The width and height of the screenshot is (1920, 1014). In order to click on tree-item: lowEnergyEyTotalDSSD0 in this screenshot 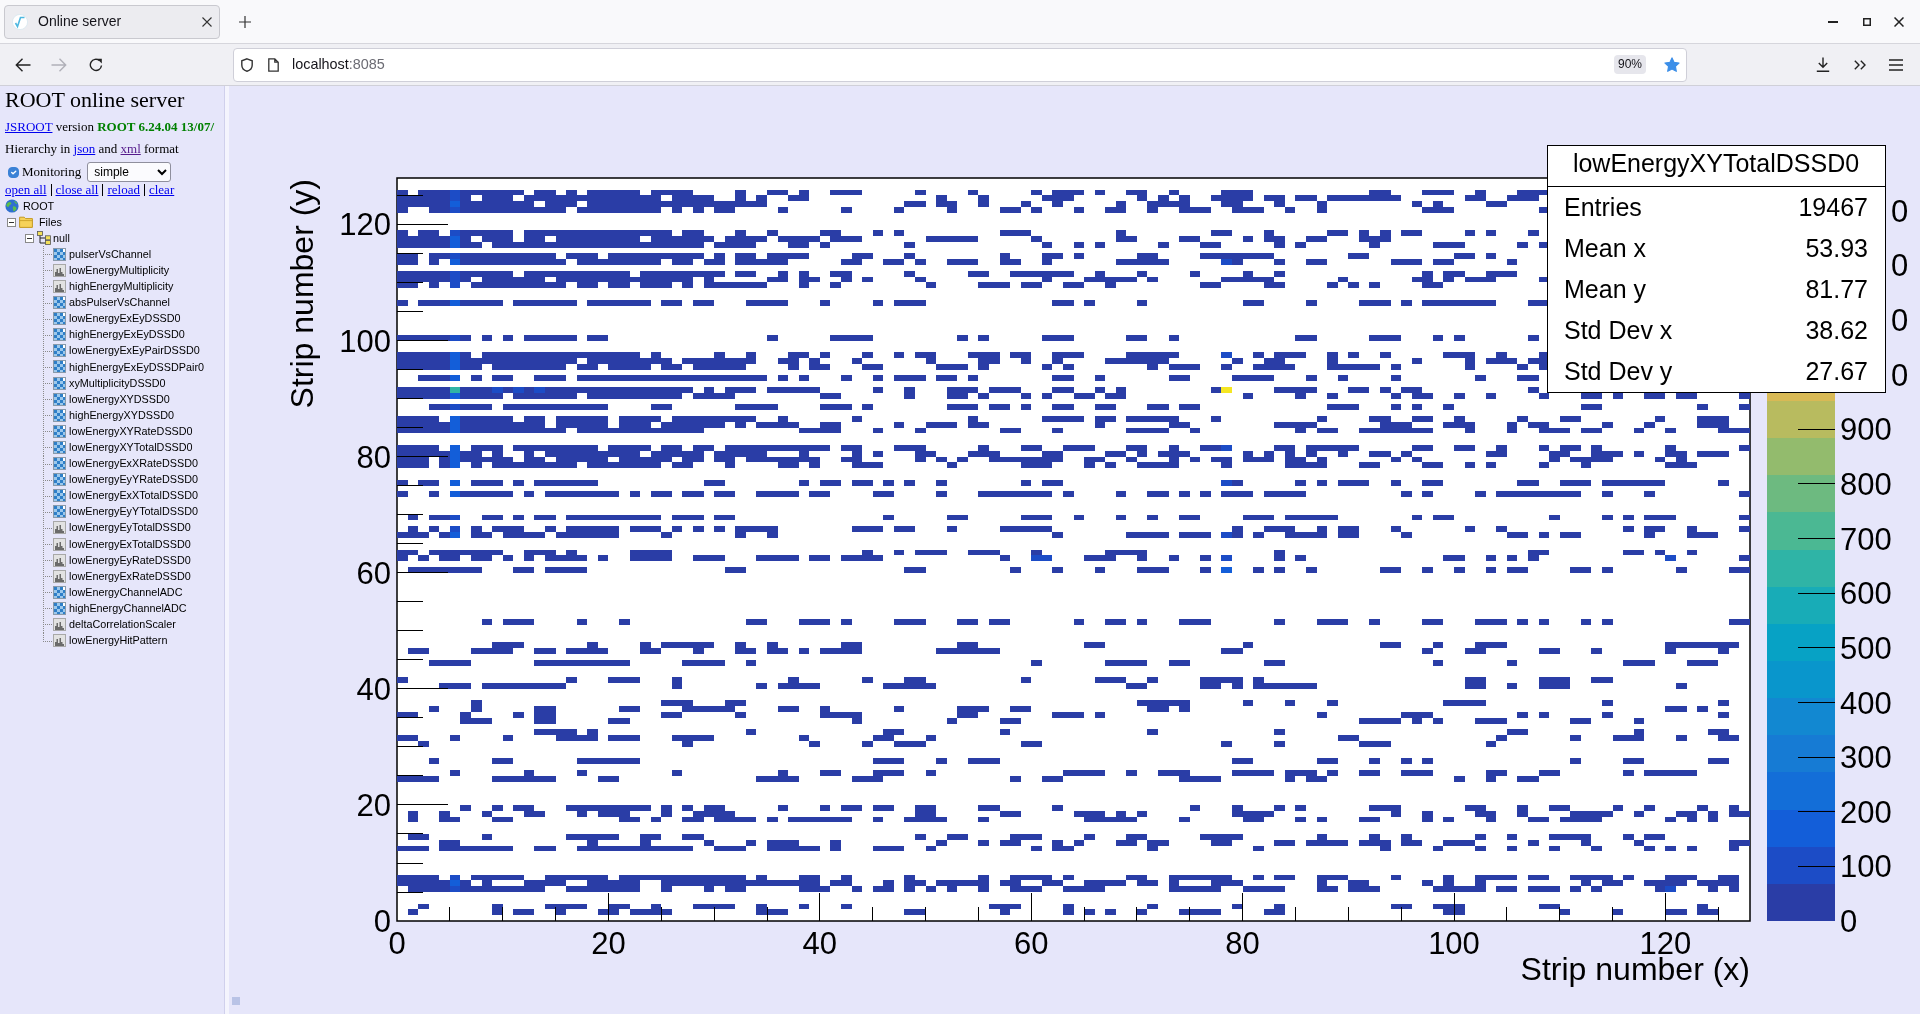, I will do `click(130, 528)`.